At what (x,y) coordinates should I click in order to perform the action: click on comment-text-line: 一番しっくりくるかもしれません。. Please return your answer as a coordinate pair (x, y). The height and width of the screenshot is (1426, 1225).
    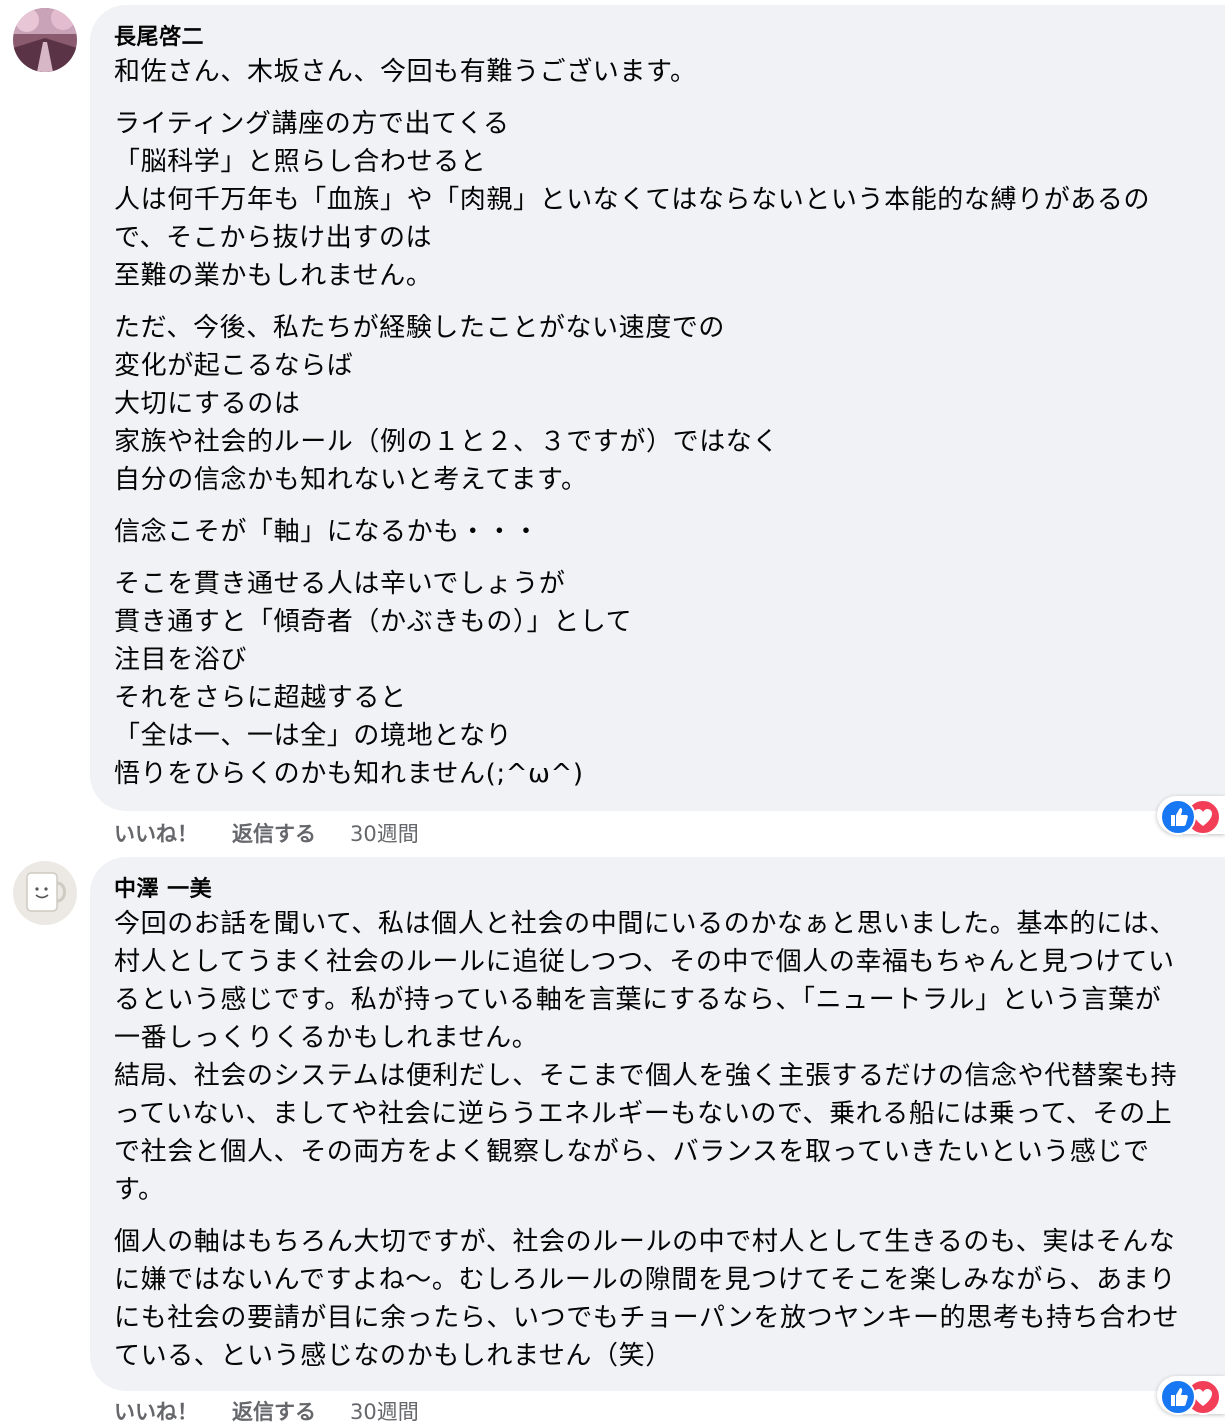
    Looking at the image, I should click on (326, 1038).